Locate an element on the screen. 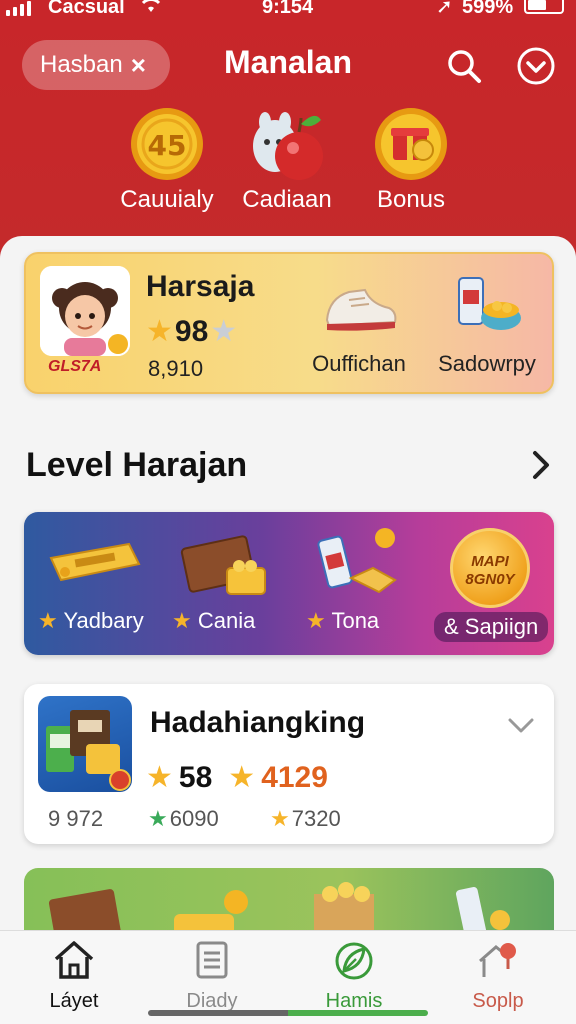 This screenshot has height=1024, width=576. game-title: Hadahiangking is located at coordinates (258, 722).